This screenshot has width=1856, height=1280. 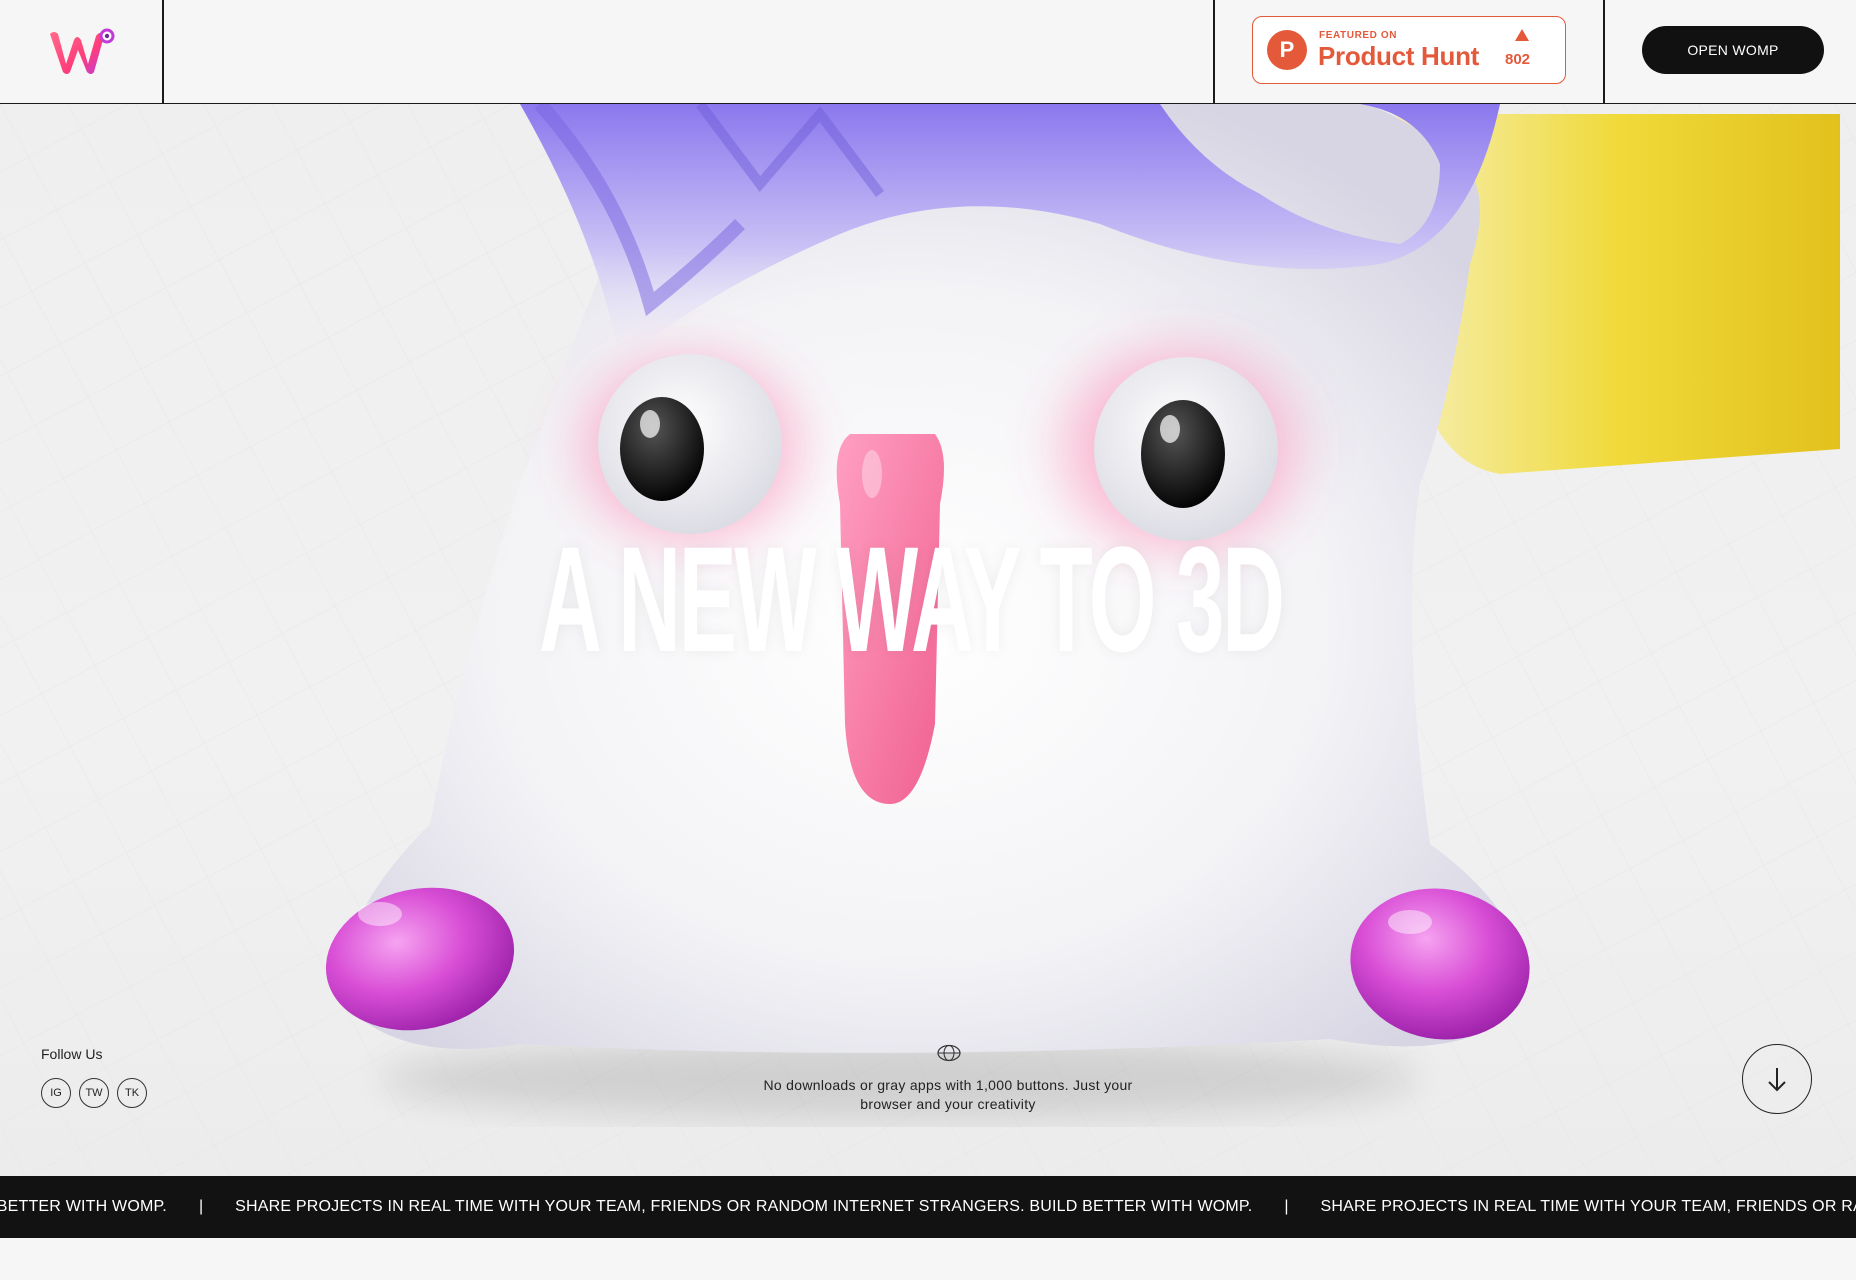 I want to click on hero-headline: A NEW WAY TO 3D, so click(x=912, y=599).